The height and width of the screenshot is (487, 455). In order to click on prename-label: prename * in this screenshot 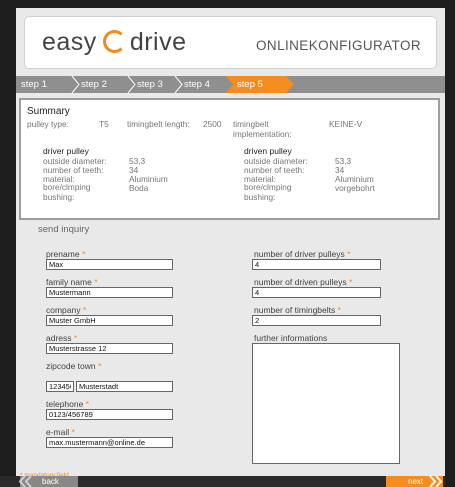, I will do `click(66, 254)`.